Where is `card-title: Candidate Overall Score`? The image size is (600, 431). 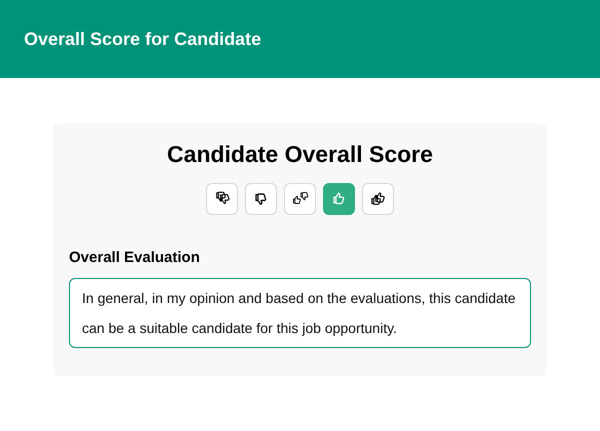 card-title: Candidate Overall Score is located at coordinates (300, 154).